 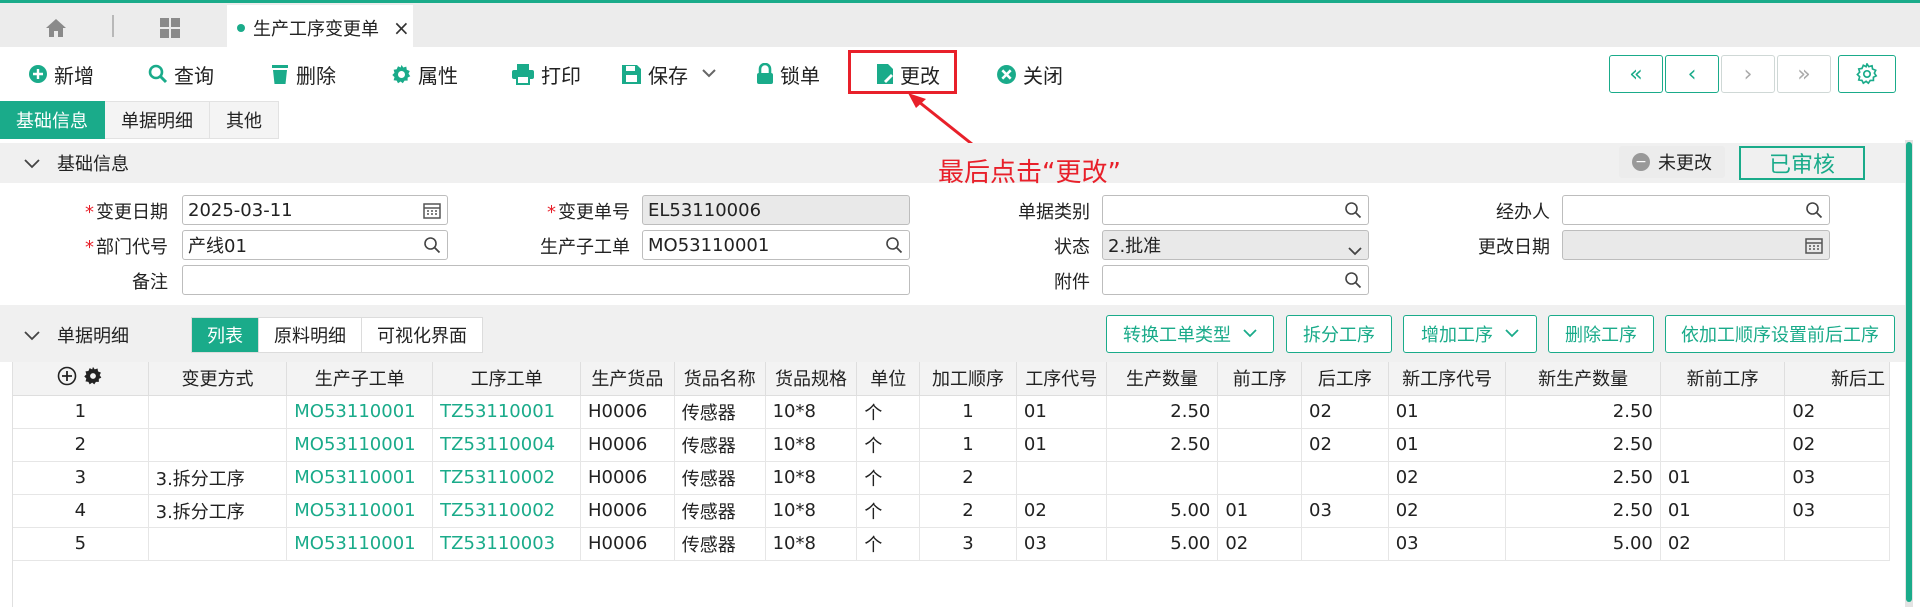 I want to click on cell-seq: 1, so click(x=968, y=412).